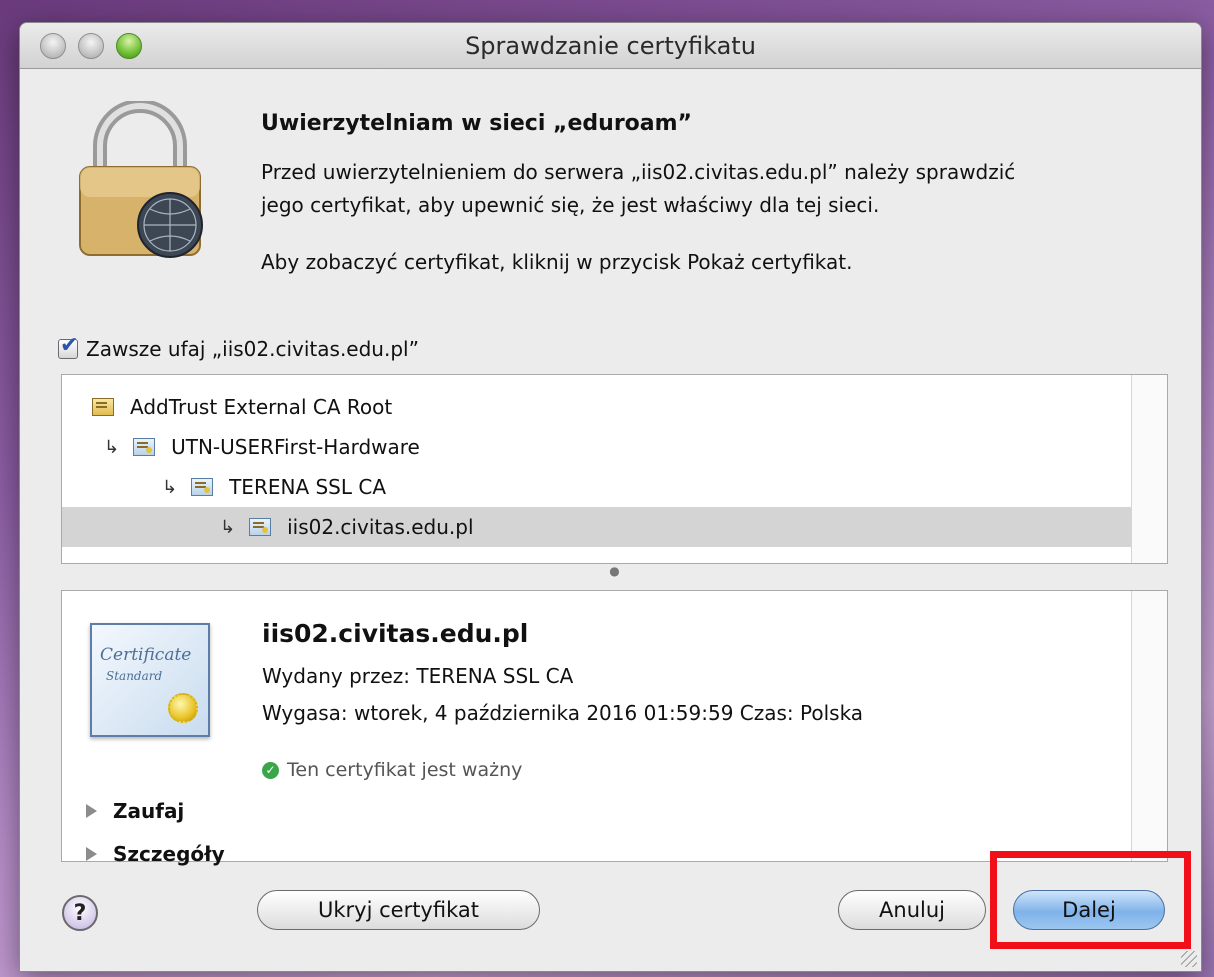 This screenshot has width=1214, height=977. I want to click on tree-row-leaf: ↳ iis02.civitas.edu.pl, so click(597, 527).